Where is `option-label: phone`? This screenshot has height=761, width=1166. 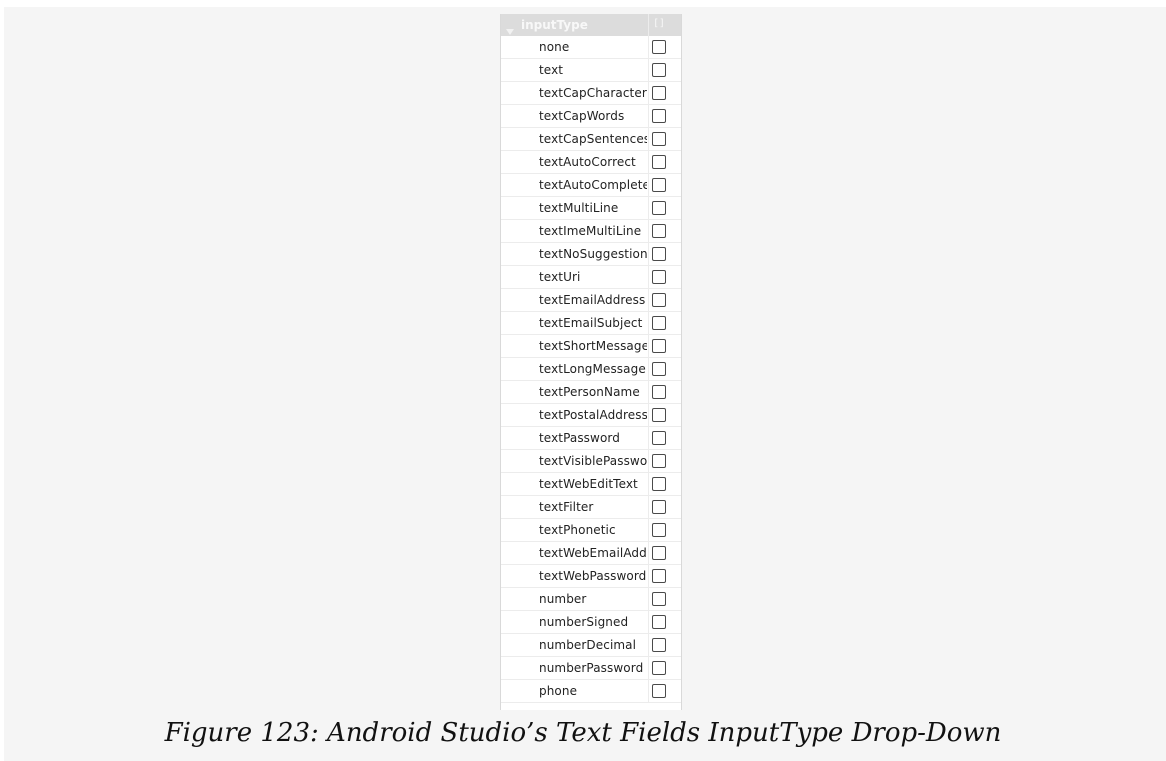
option-label: phone is located at coordinates (558, 691).